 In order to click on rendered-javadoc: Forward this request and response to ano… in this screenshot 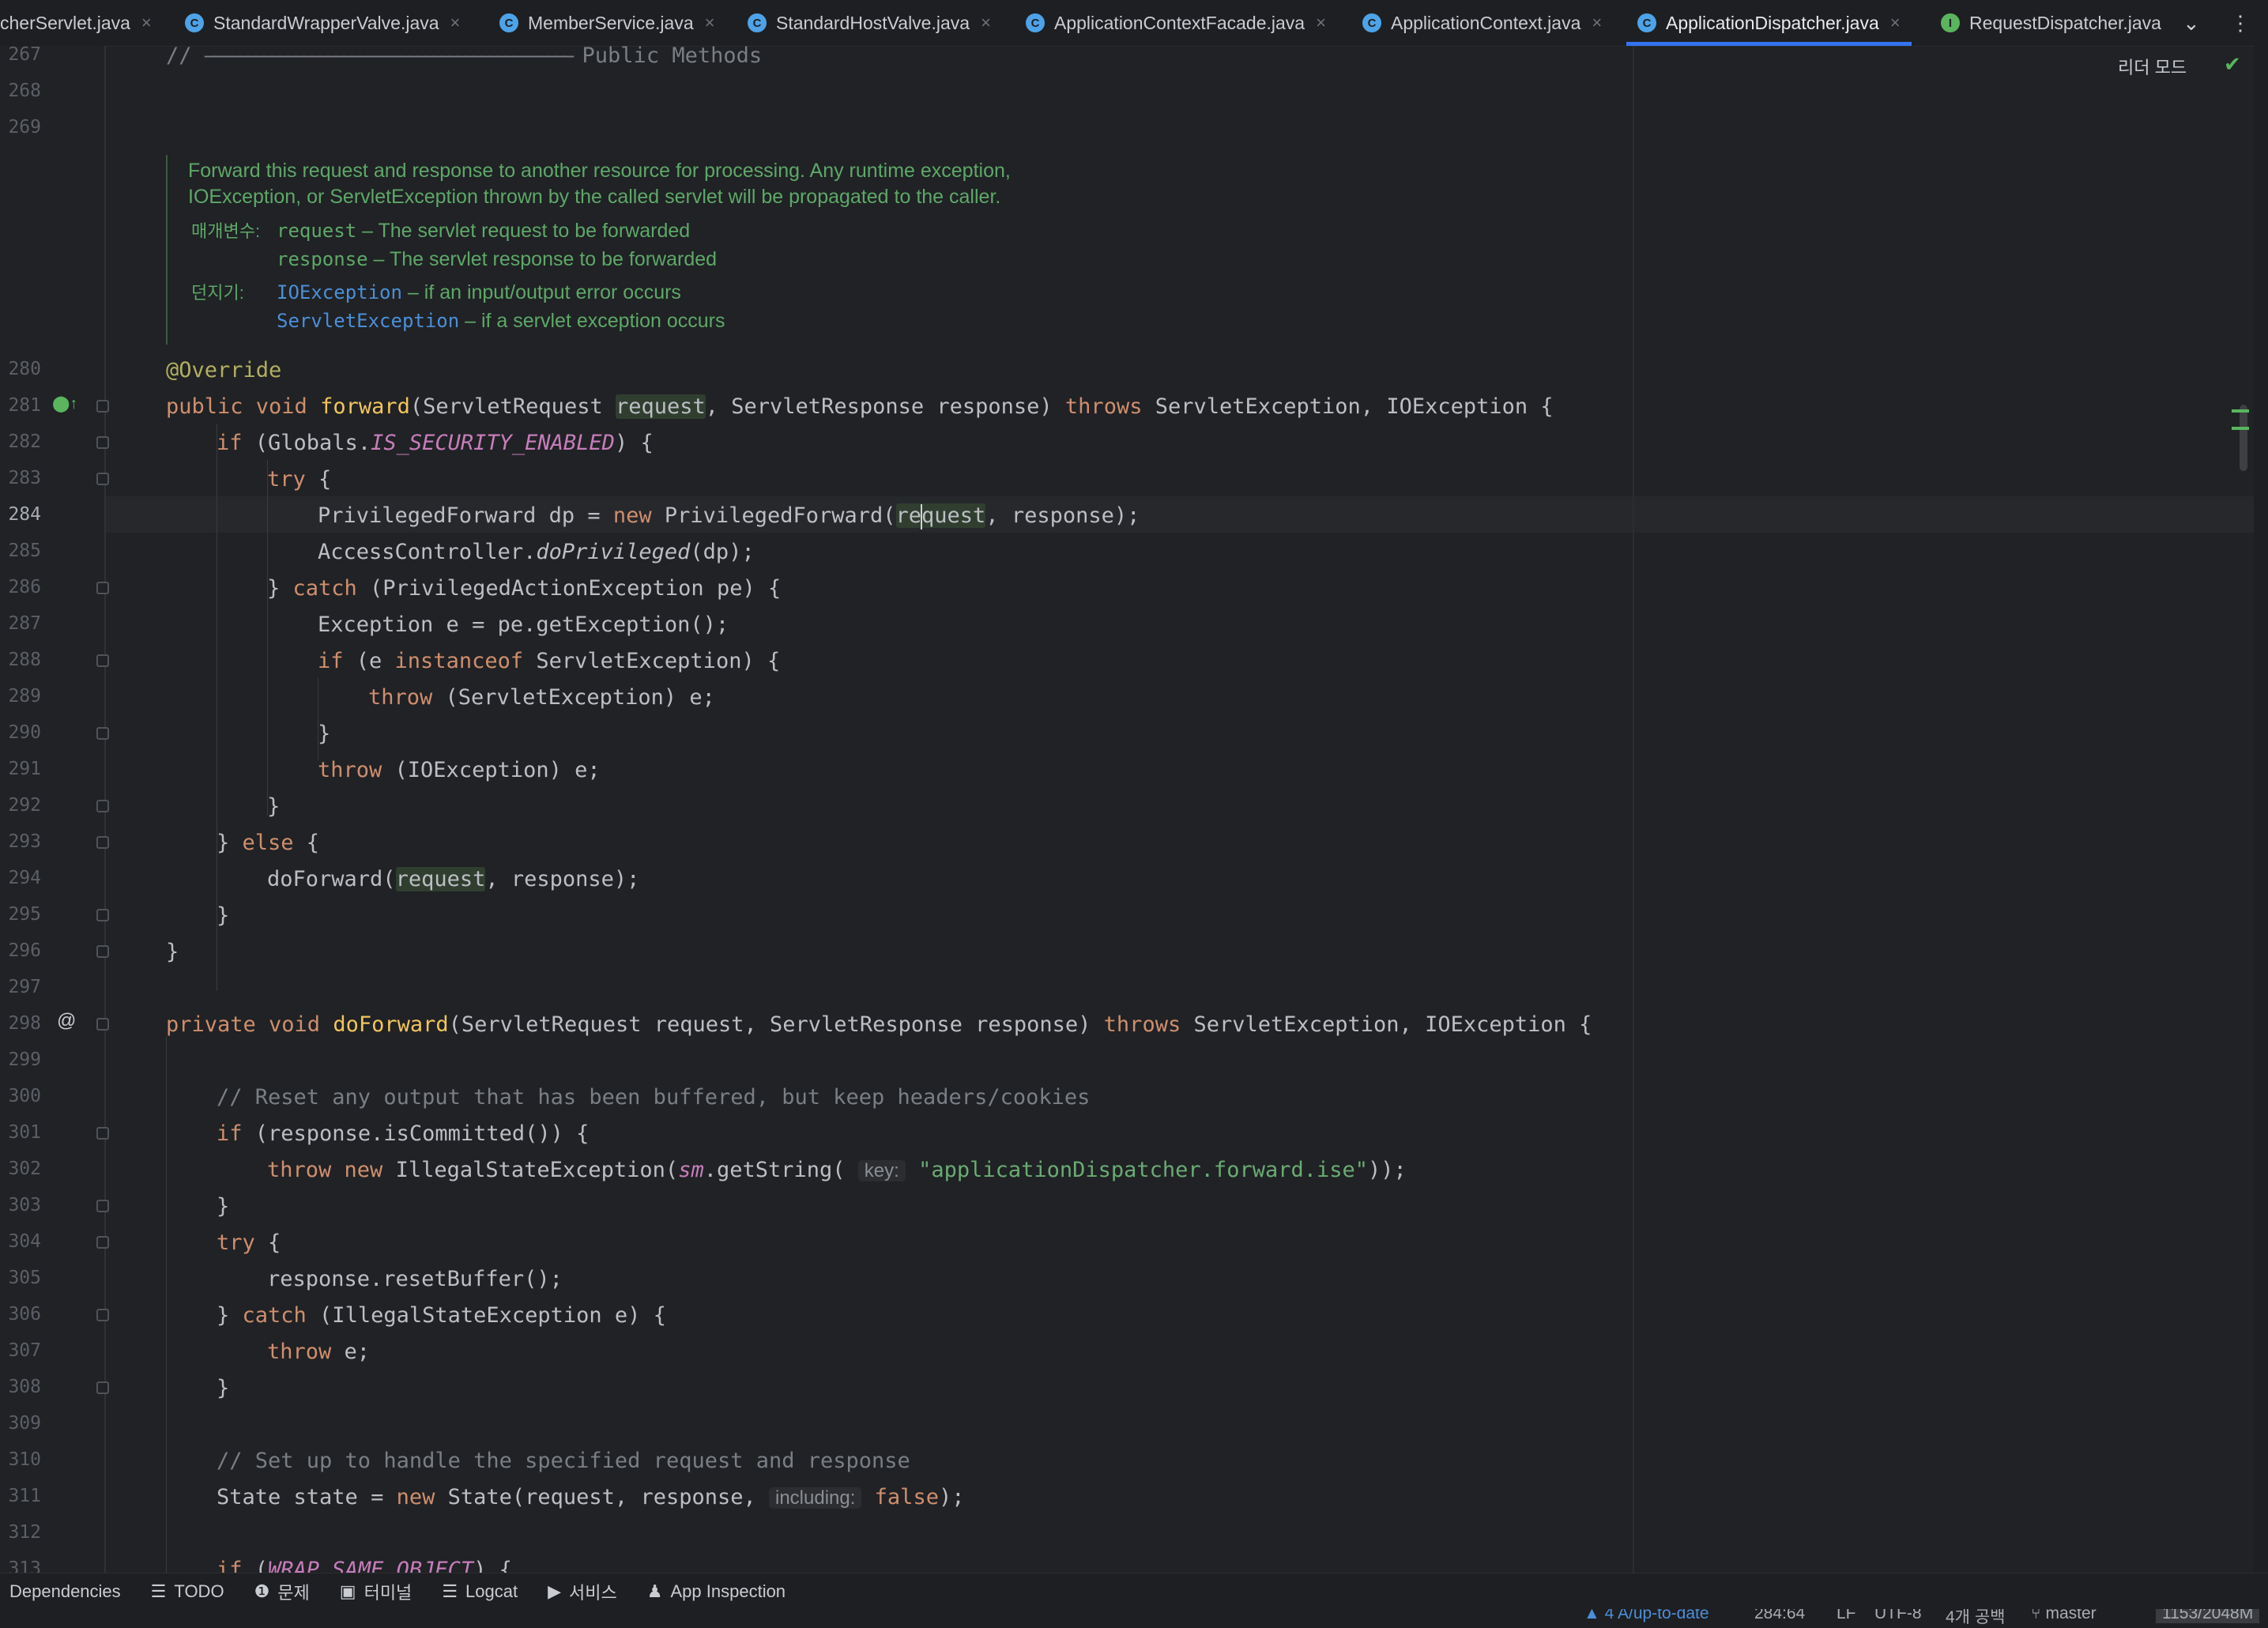, I will do `click(894, 250)`.